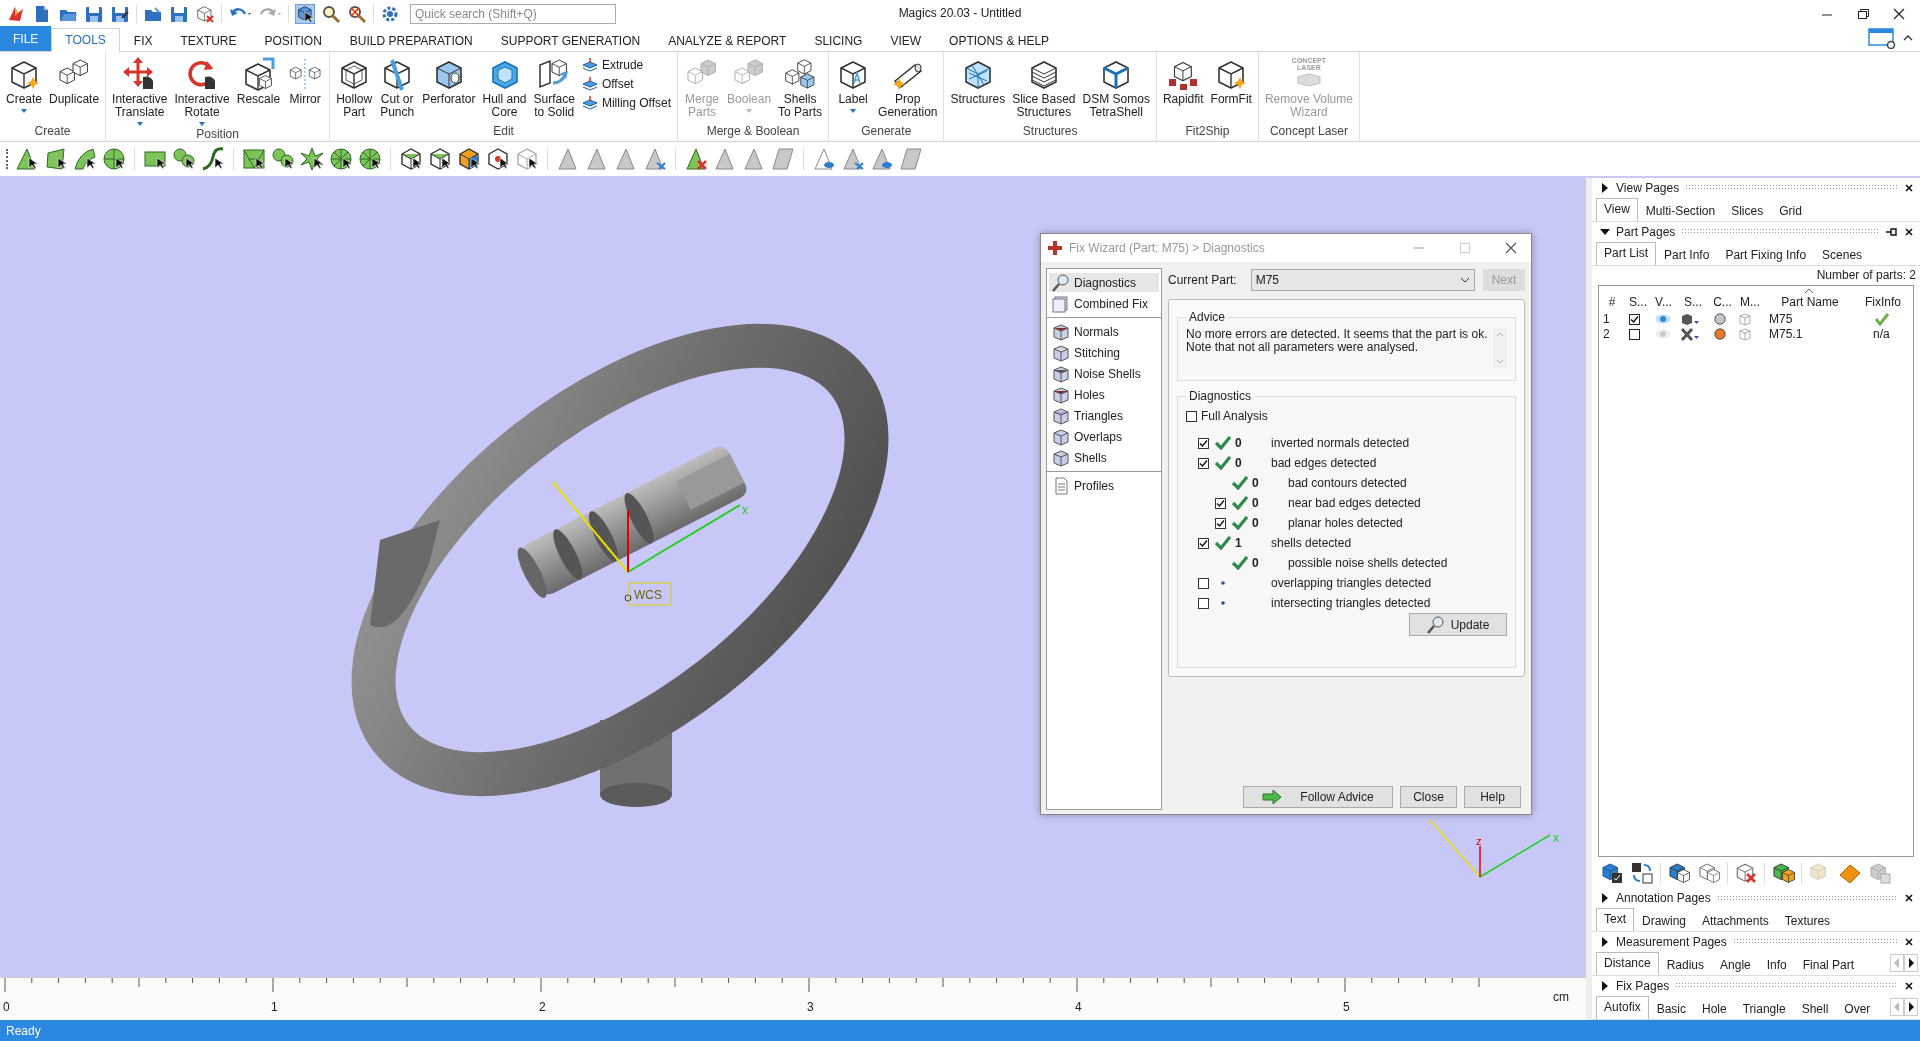 This screenshot has height=1041, width=1920. Describe the element at coordinates (1766, 254) in the screenshot. I see `tab: Part Fixing Info` at that location.